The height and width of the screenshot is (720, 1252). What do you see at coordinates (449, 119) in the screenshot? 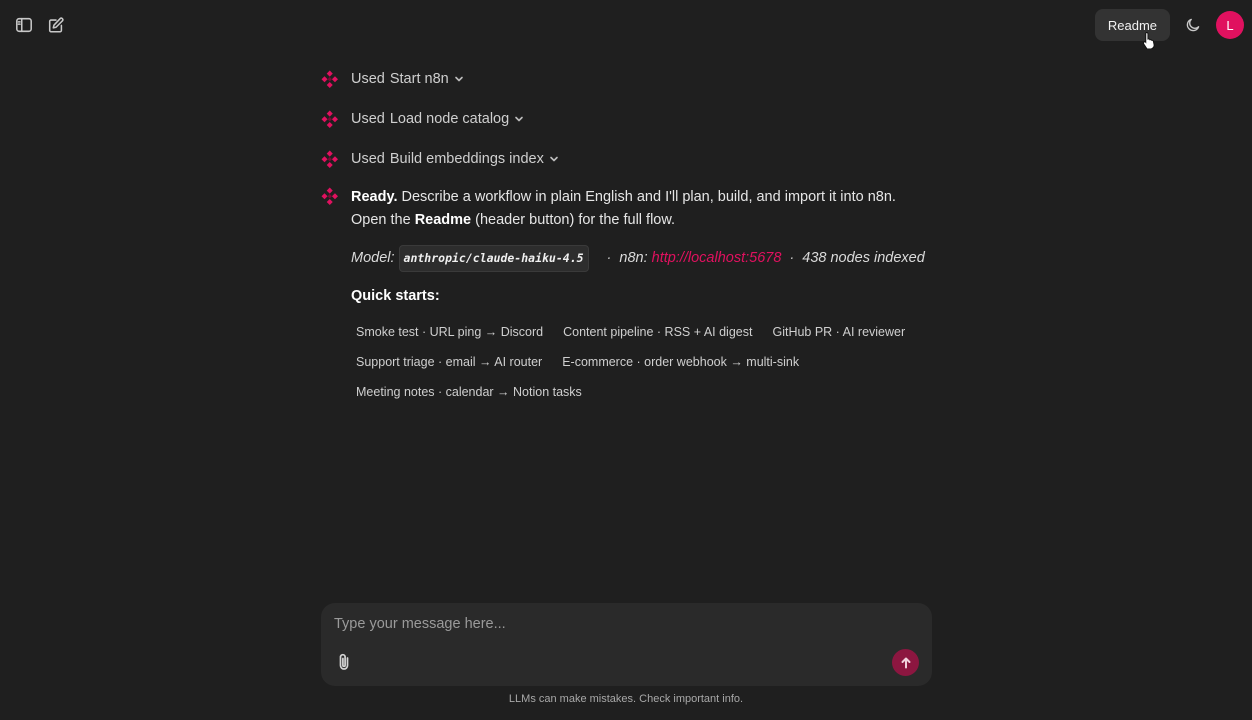
I see `tool-name: Load node catalog` at bounding box center [449, 119].